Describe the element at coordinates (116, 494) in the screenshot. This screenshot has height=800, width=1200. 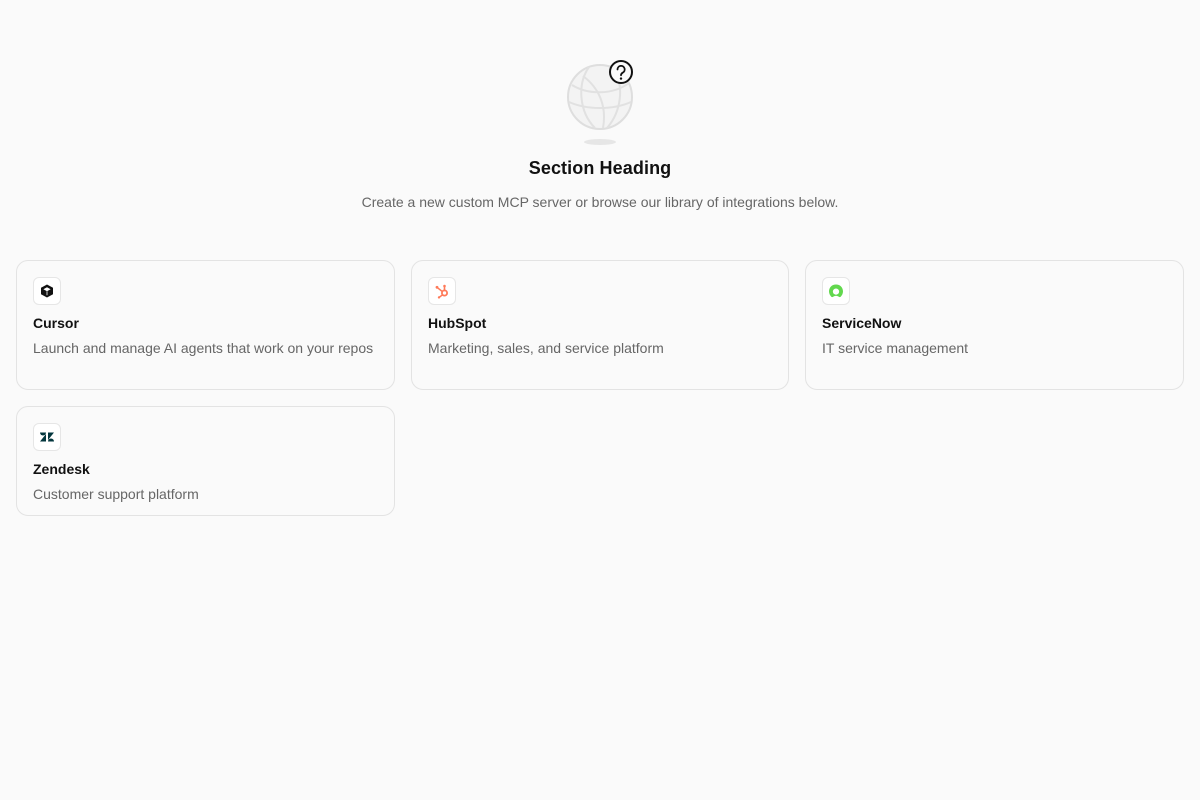
I see `integration-description: Customer support platform` at that location.